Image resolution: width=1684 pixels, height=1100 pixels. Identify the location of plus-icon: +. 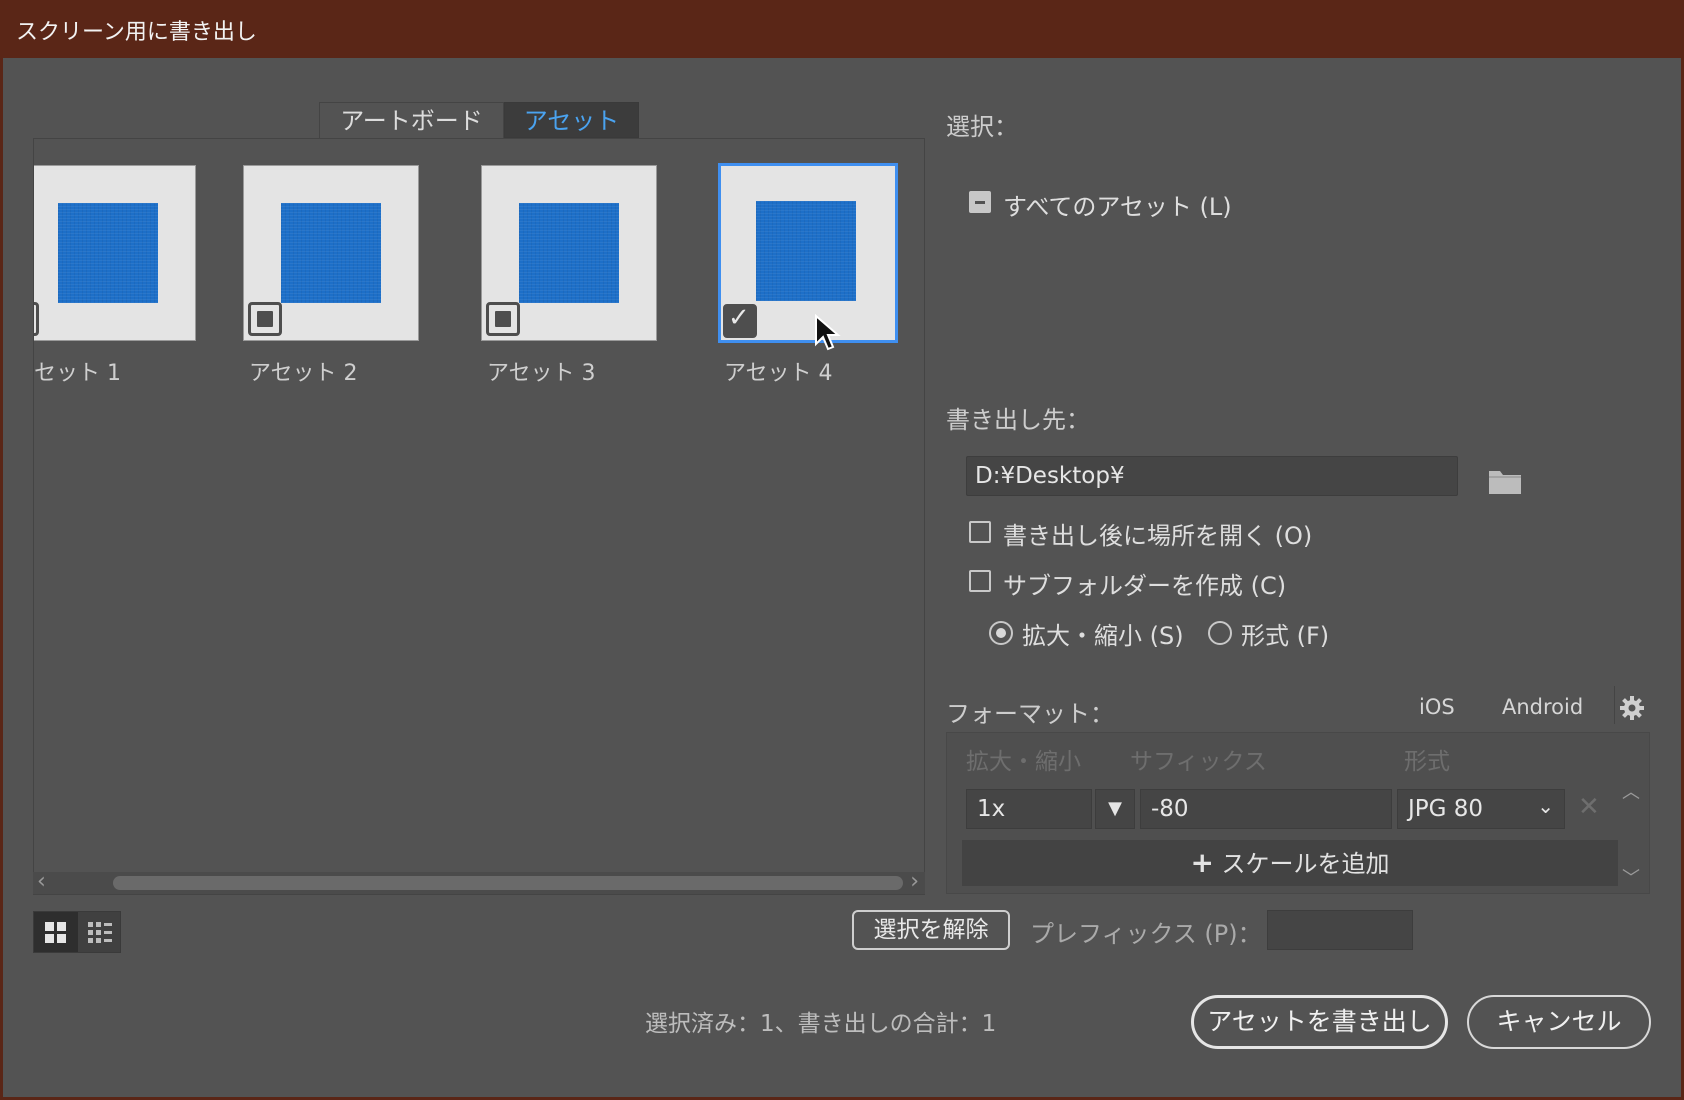
(1202, 862).